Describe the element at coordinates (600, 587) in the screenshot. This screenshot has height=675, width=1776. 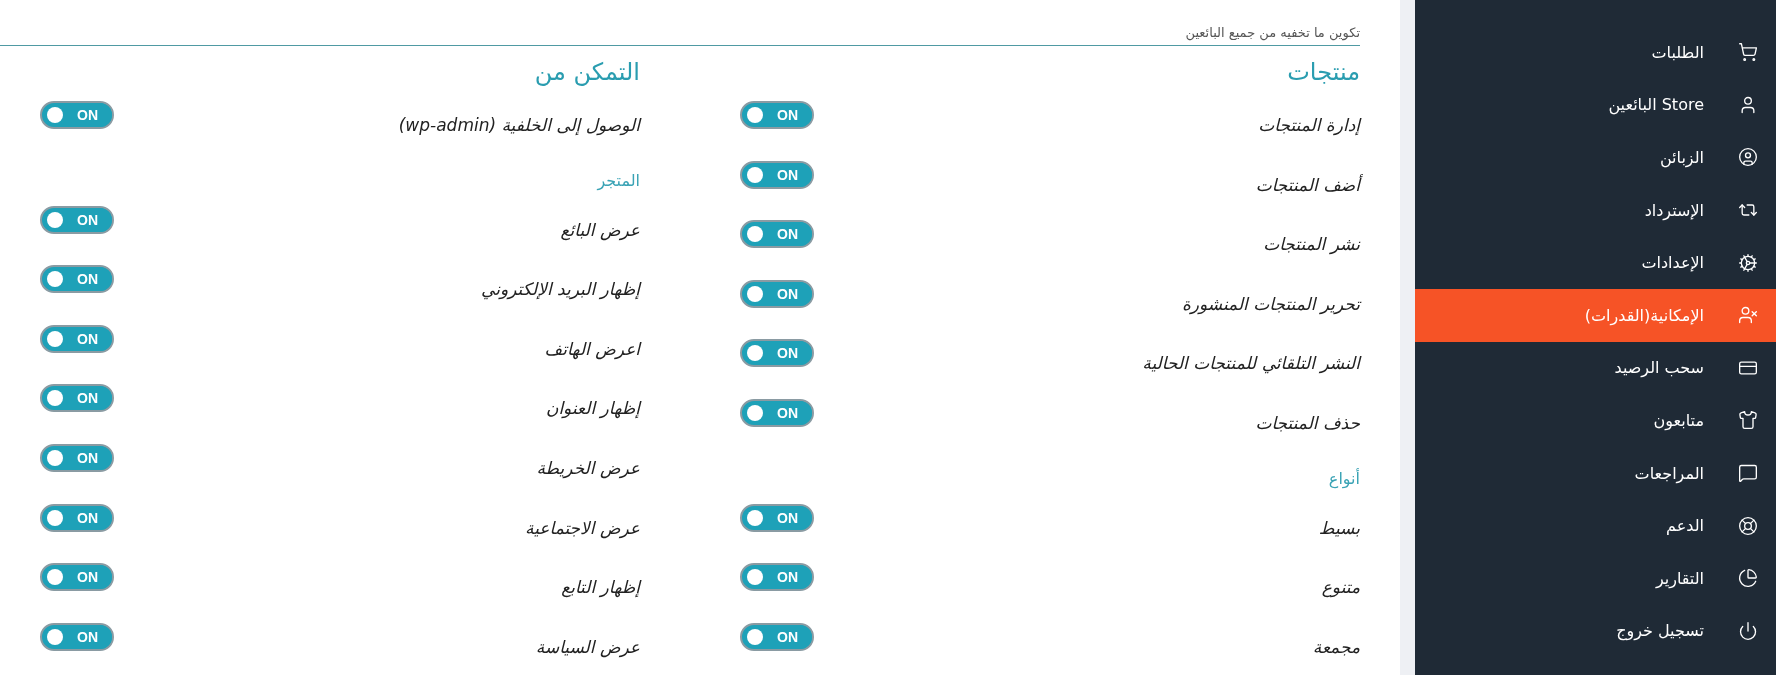
I see `setting-label: إظهار التابع` at that location.